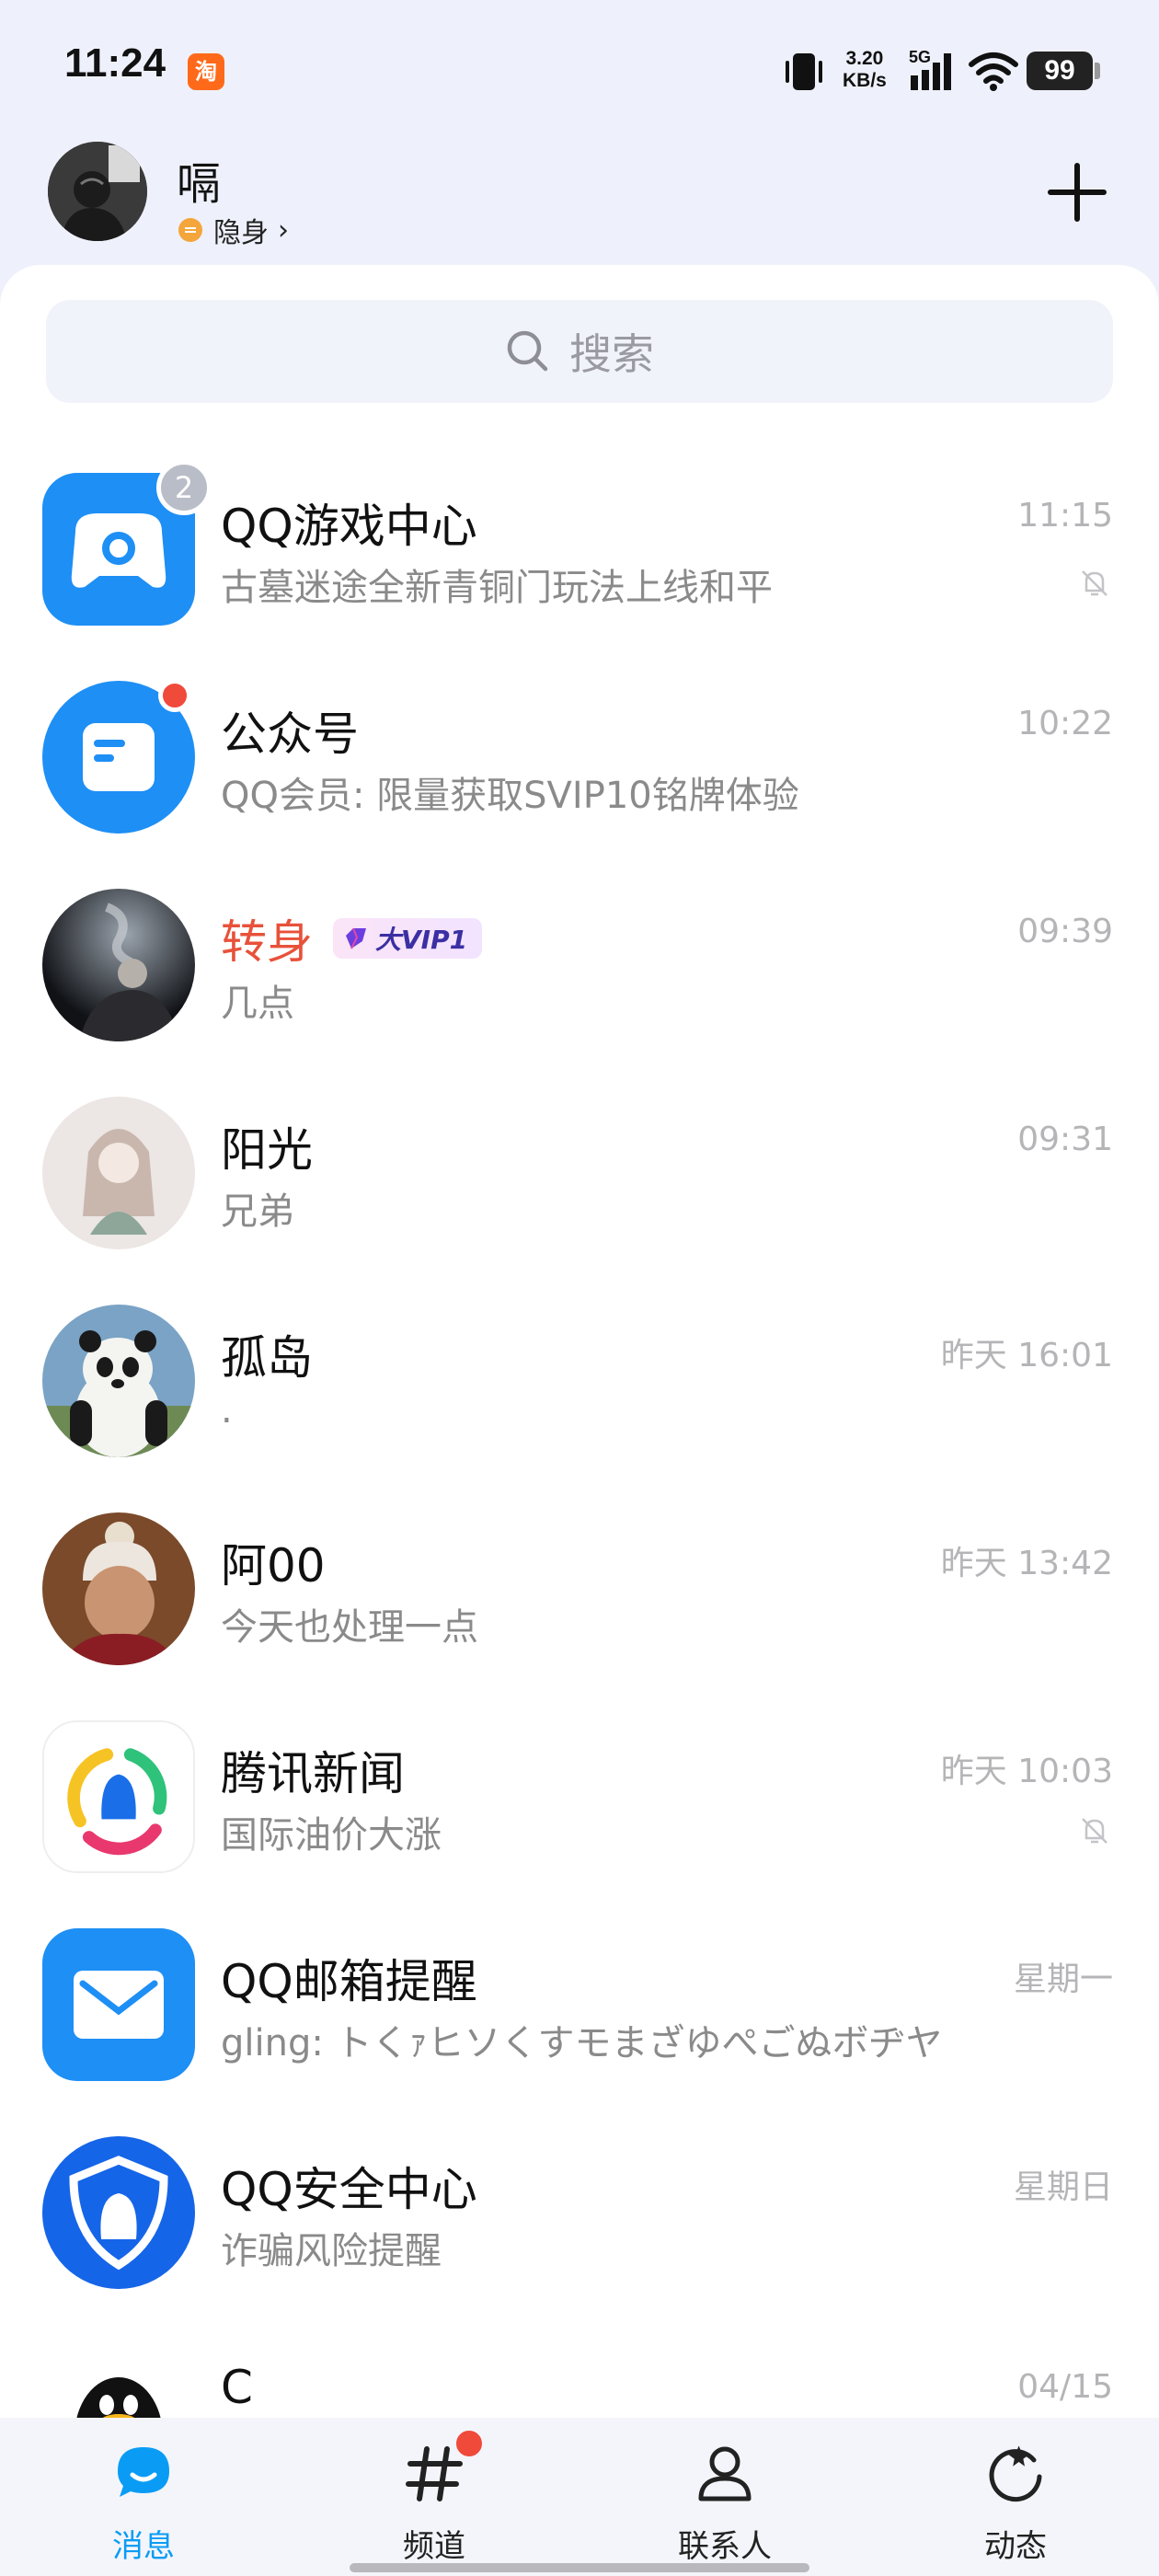  What do you see at coordinates (190, 230) in the screenshot?
I see `invisible-status-icon` at bounding box center [190, 230].